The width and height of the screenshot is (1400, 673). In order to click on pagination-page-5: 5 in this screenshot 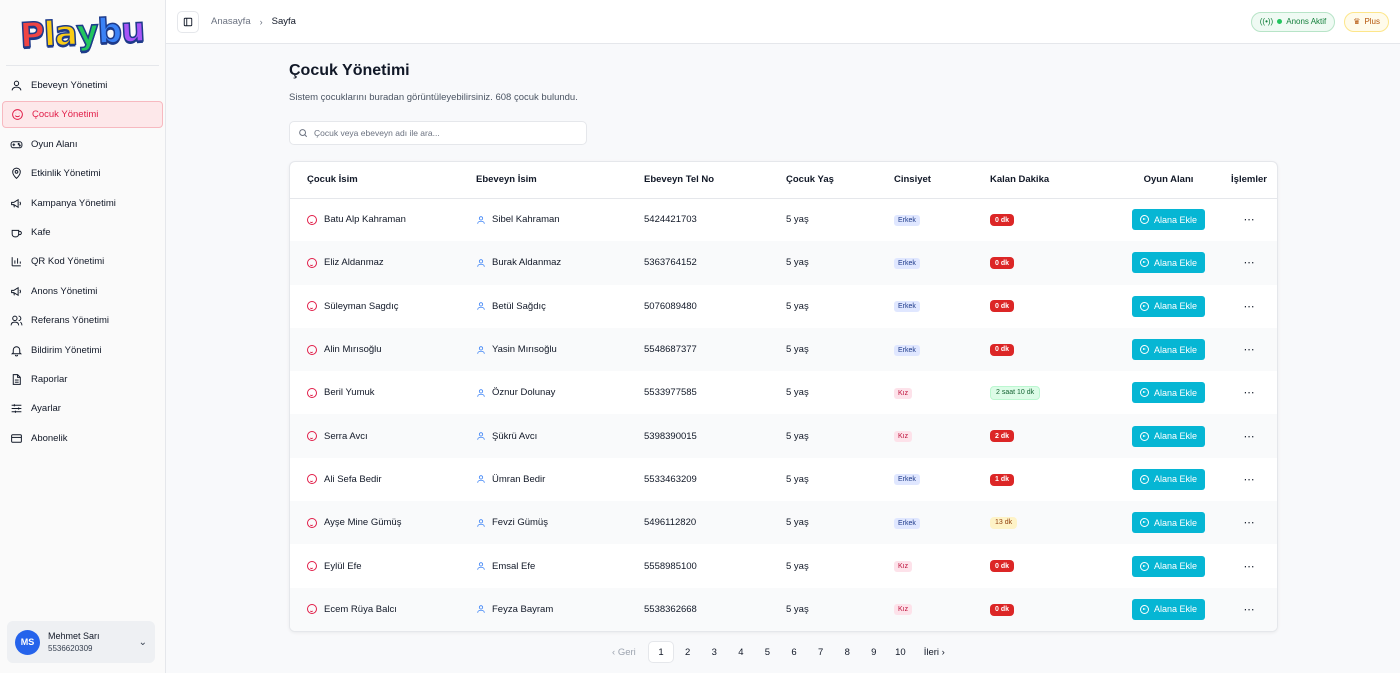, I will do `click(767, 652)`.